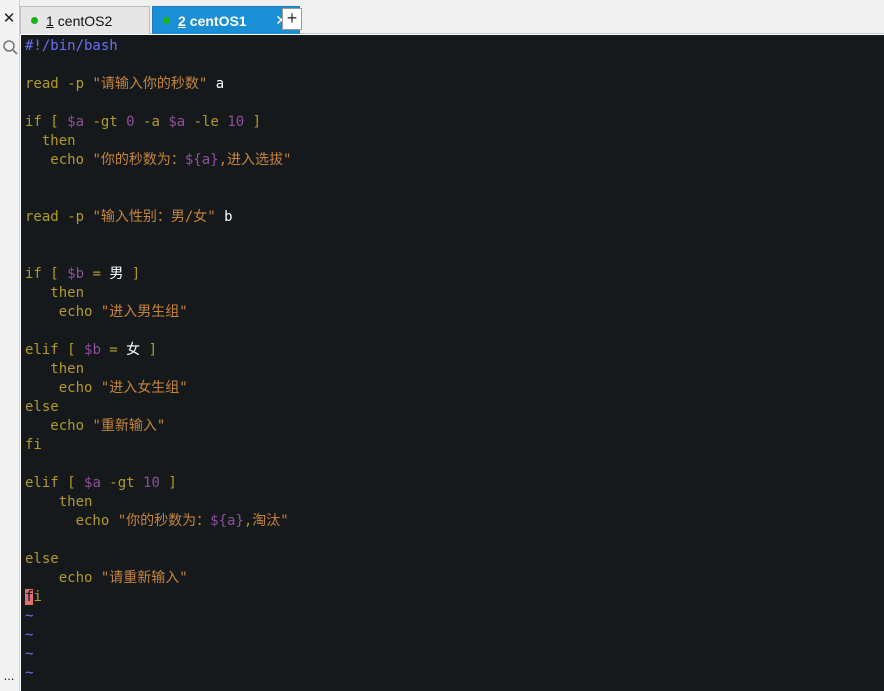 Image resolution: width=884 pixels, height=691 pixels. Describe the element at coordinates (216, 84) in the screenshot. I see `identifier: a` at that location.